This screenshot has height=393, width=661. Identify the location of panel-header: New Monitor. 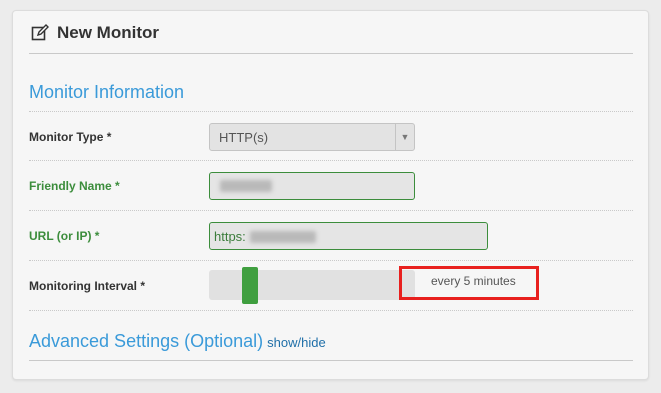
(95, 33).